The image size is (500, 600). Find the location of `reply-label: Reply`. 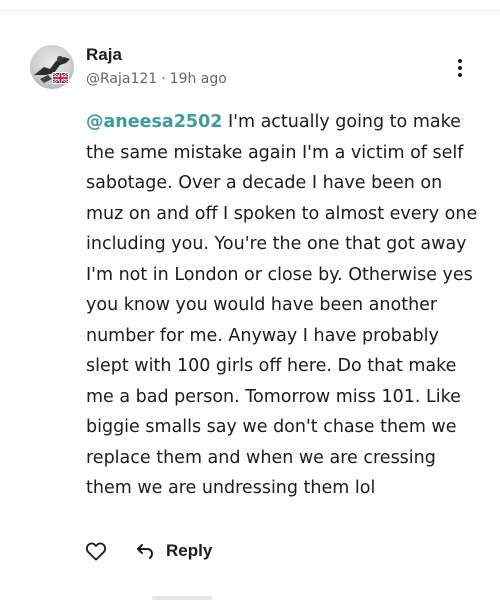

reply-label: Reply is located at coordinates (189, 550).